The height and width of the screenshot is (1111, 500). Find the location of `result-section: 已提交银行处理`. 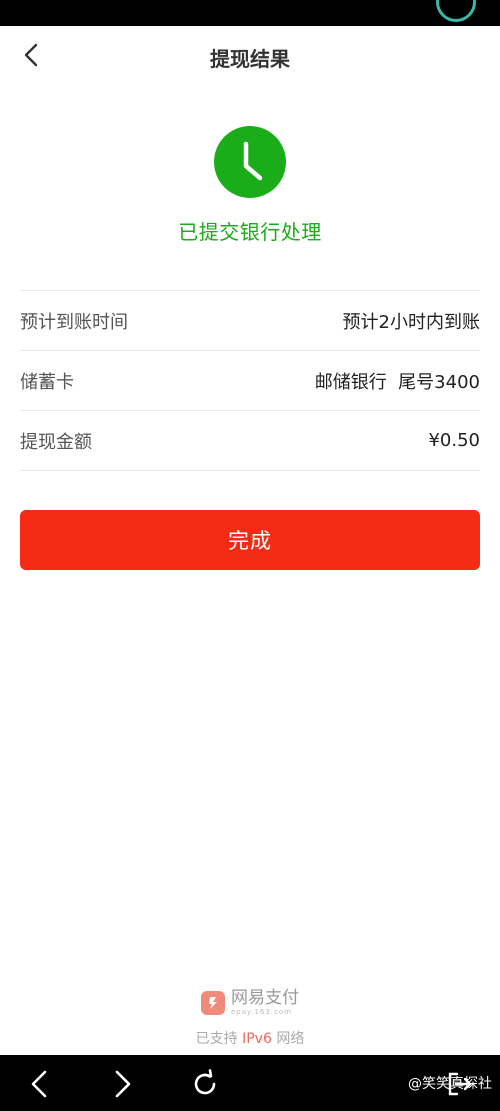

result-section: 已提交银行处理 is located at coordinates (250, 185).